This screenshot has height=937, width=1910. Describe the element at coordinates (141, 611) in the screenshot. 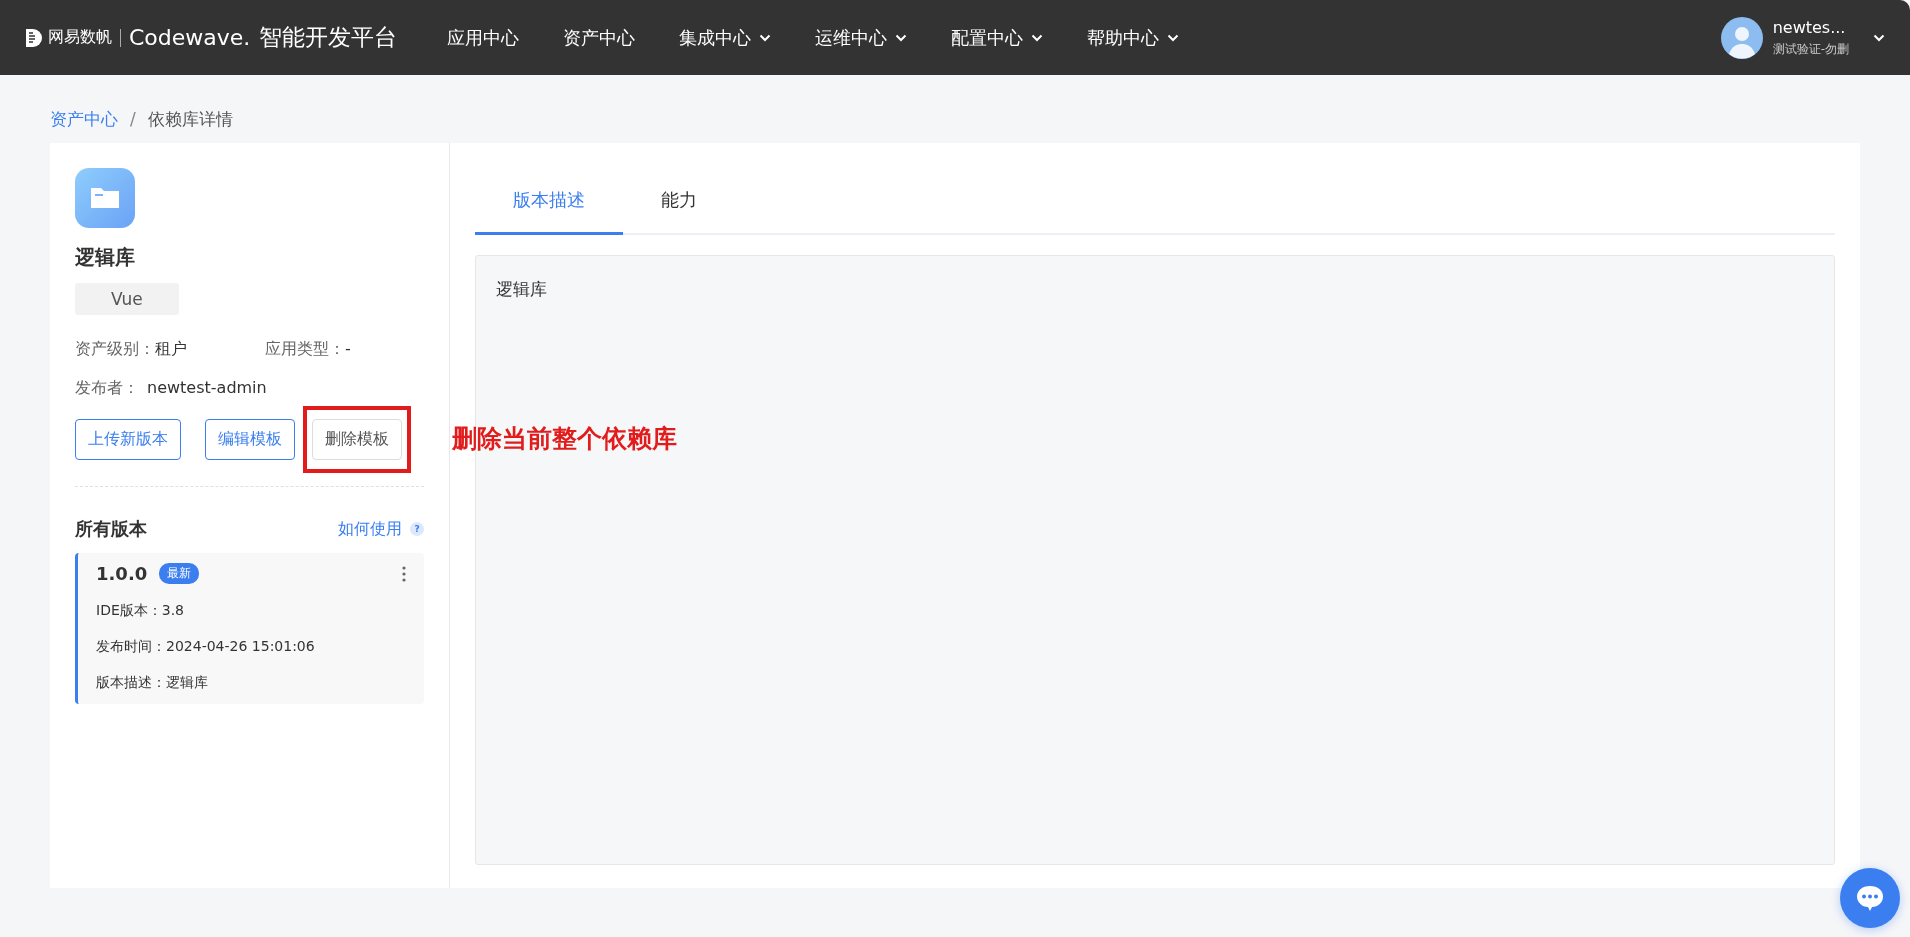

I see `version-detail: IDE版本：3.8` at that location.